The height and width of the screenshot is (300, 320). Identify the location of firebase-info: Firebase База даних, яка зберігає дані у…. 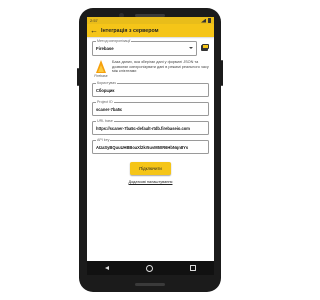
(150, 69).